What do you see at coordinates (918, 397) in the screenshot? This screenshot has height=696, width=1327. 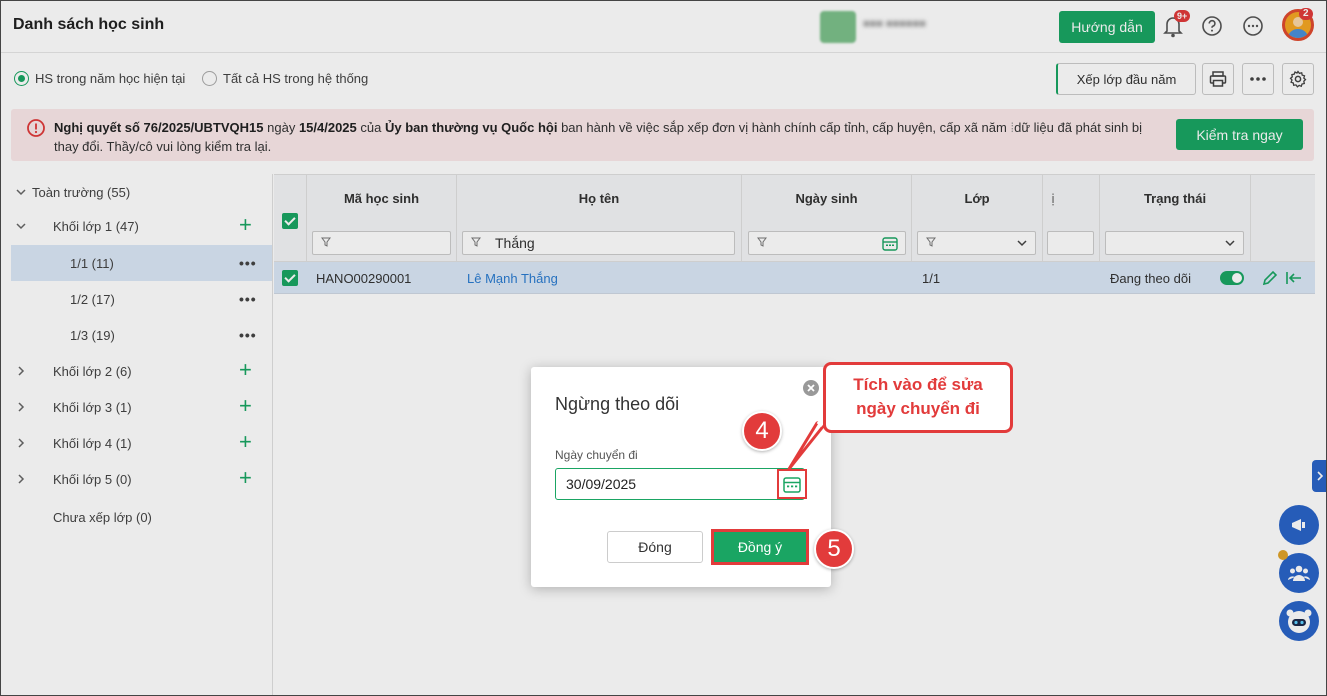 I see `instruction-callout: Tích vào để sửa ngày chuyển đi` at bounding box center [918, 397].